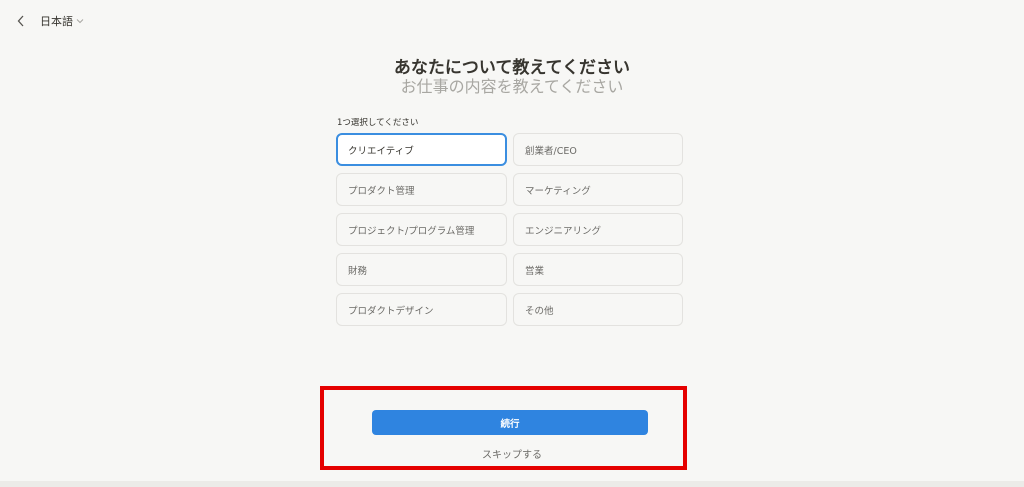 The width and height of the screenshot is (1024, 487). I want to click on chevron-down-icon, so click(80, 21).